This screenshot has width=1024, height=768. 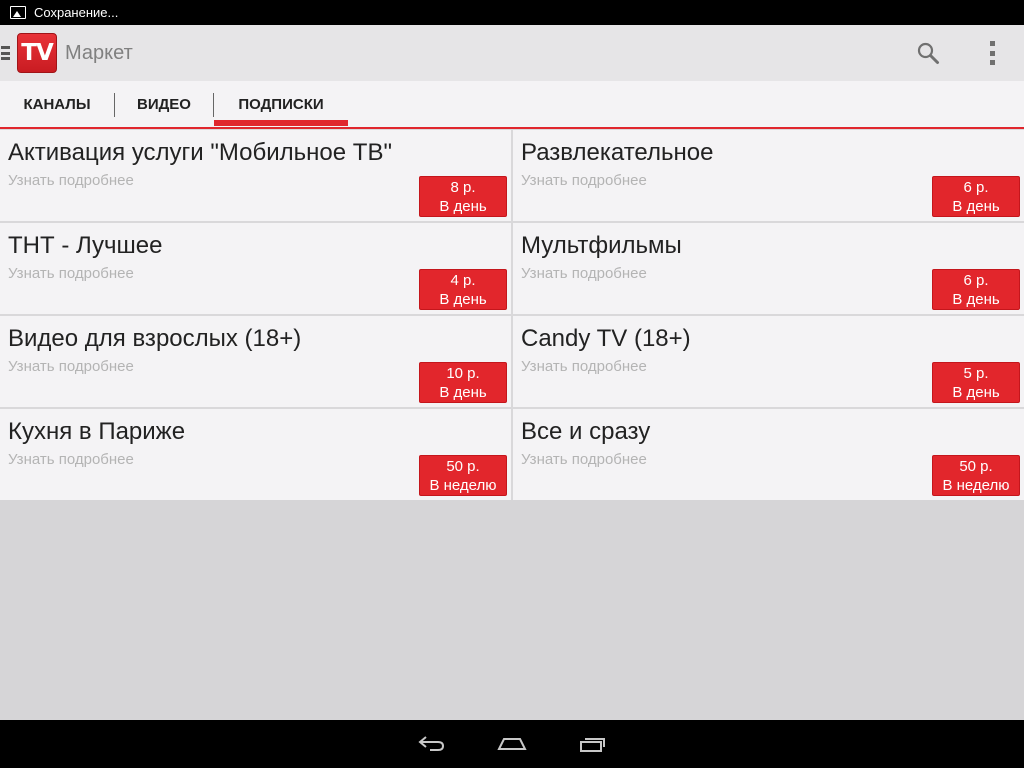 I want to click on price-label: 8 р., so click(x=463, y=187).